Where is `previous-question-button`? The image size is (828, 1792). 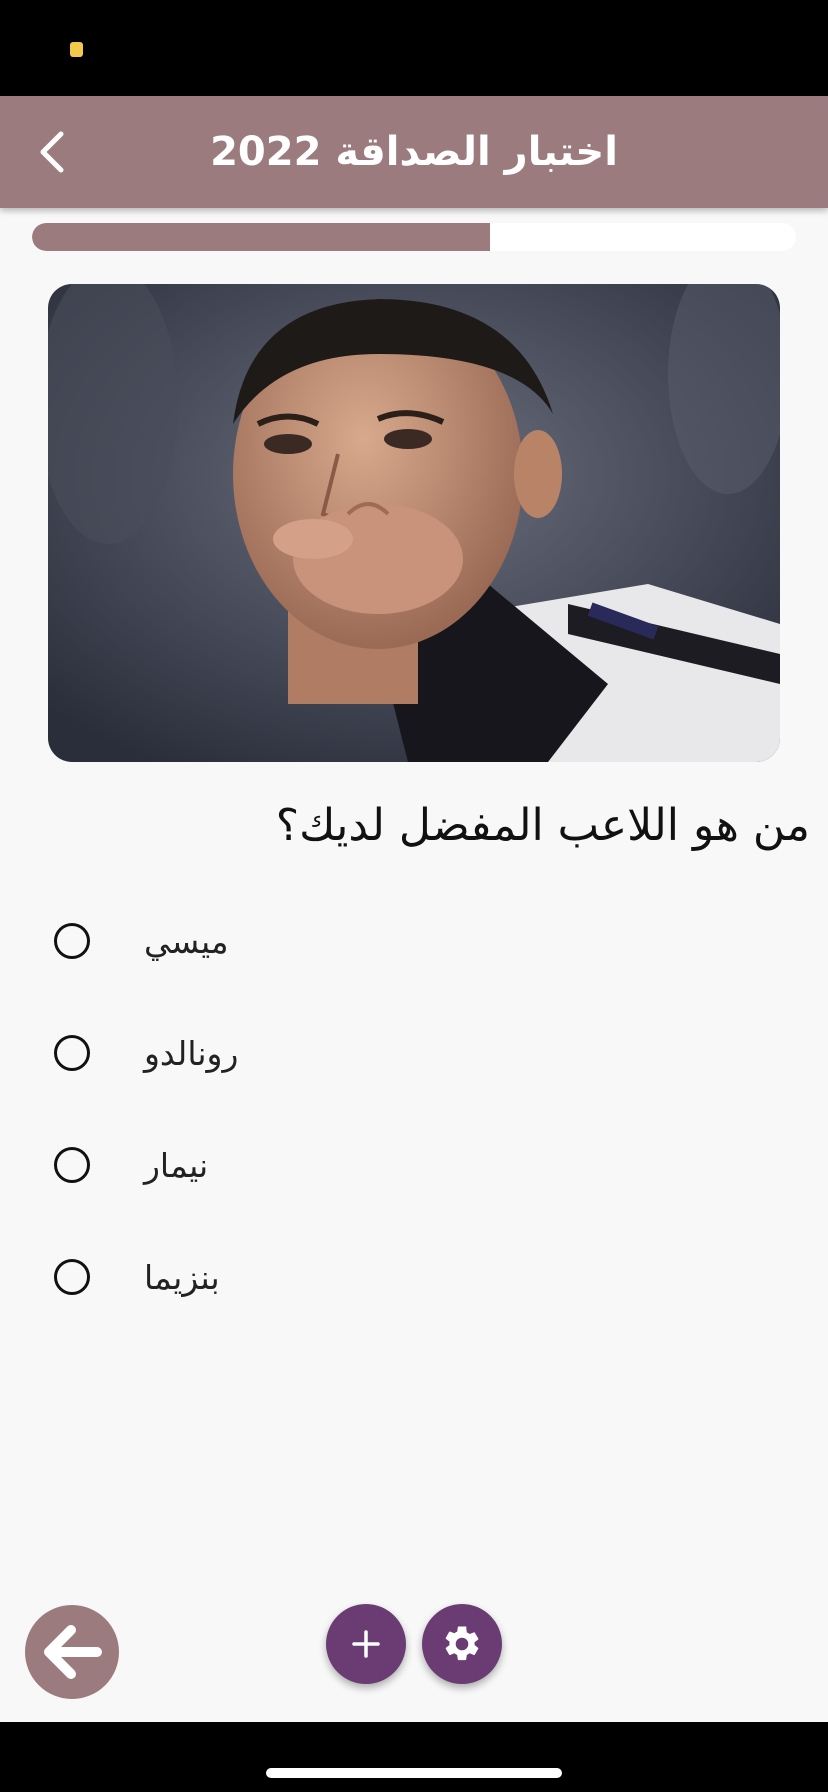 previous-question-button is located at coordinates (72, 1652).